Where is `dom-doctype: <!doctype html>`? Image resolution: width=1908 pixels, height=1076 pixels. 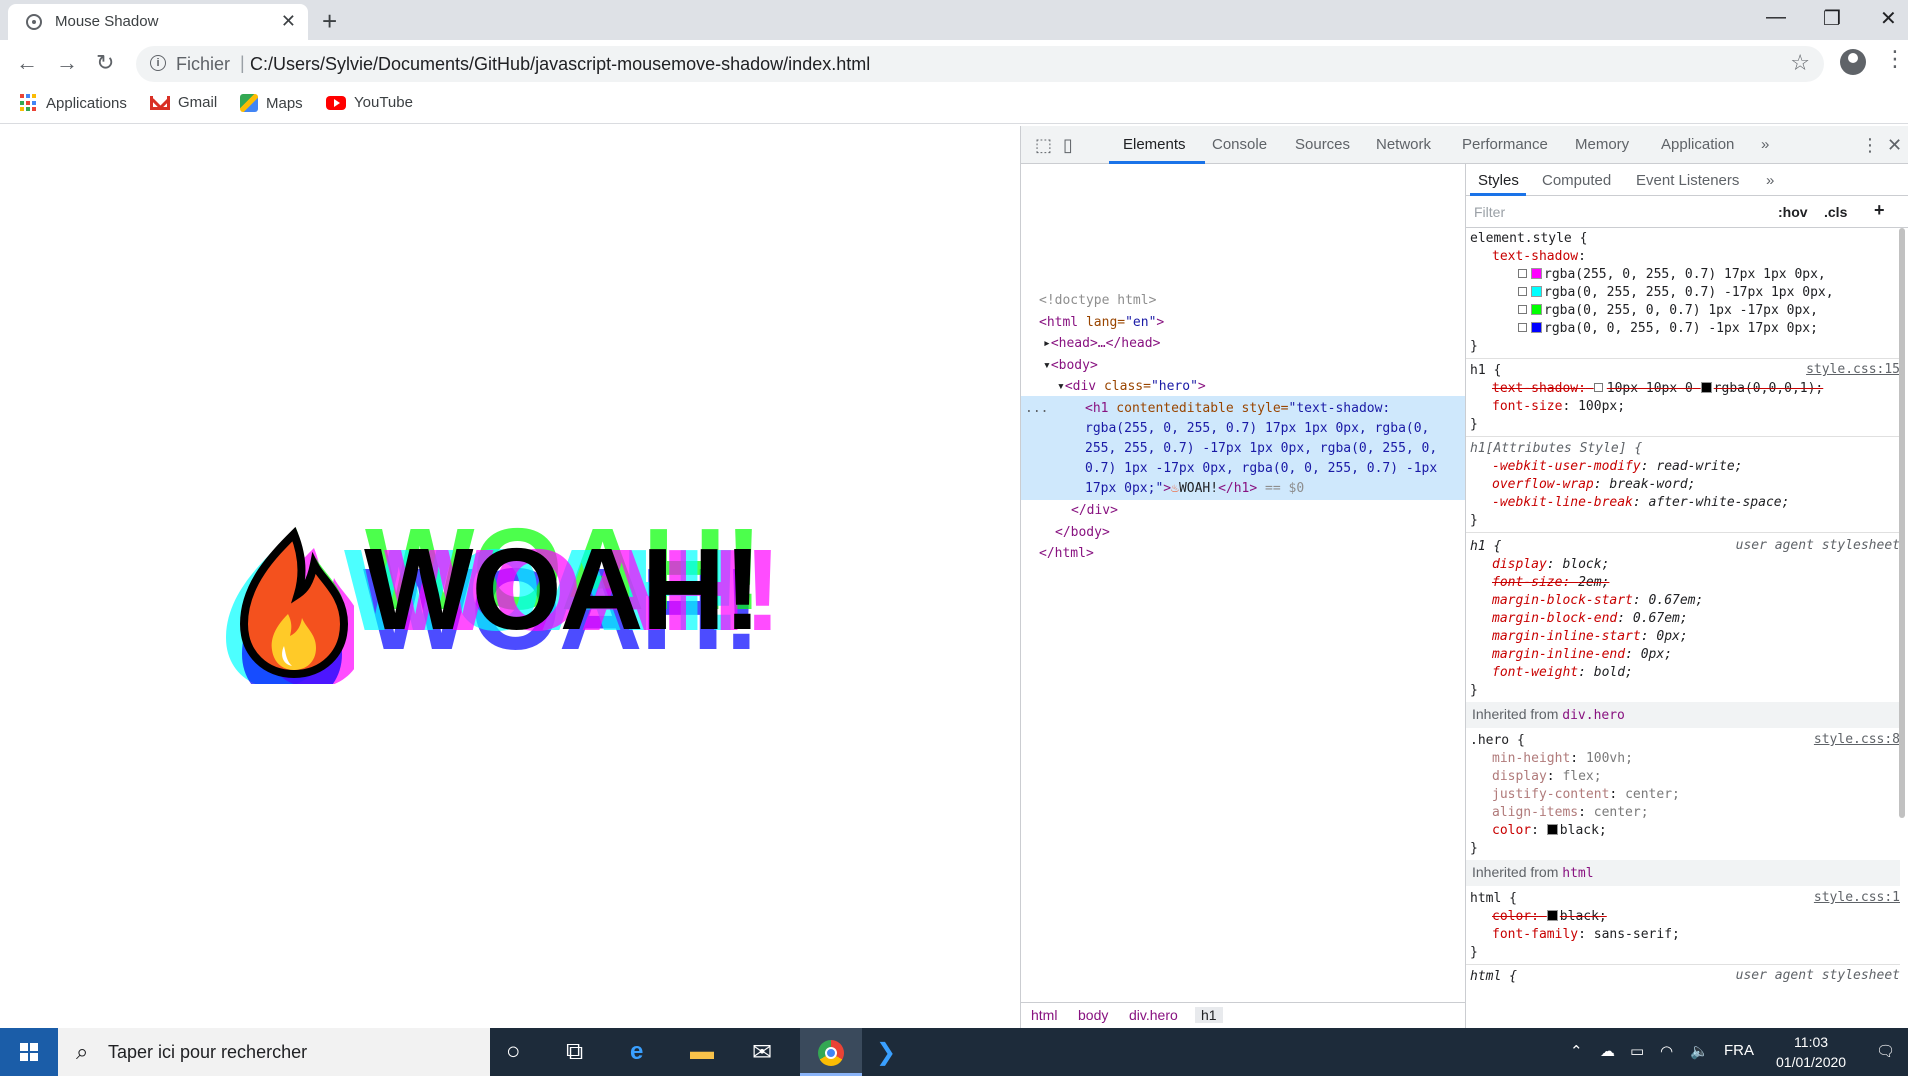 dom-doctype: <!doctype html> is located at coordinates (1097, 301).